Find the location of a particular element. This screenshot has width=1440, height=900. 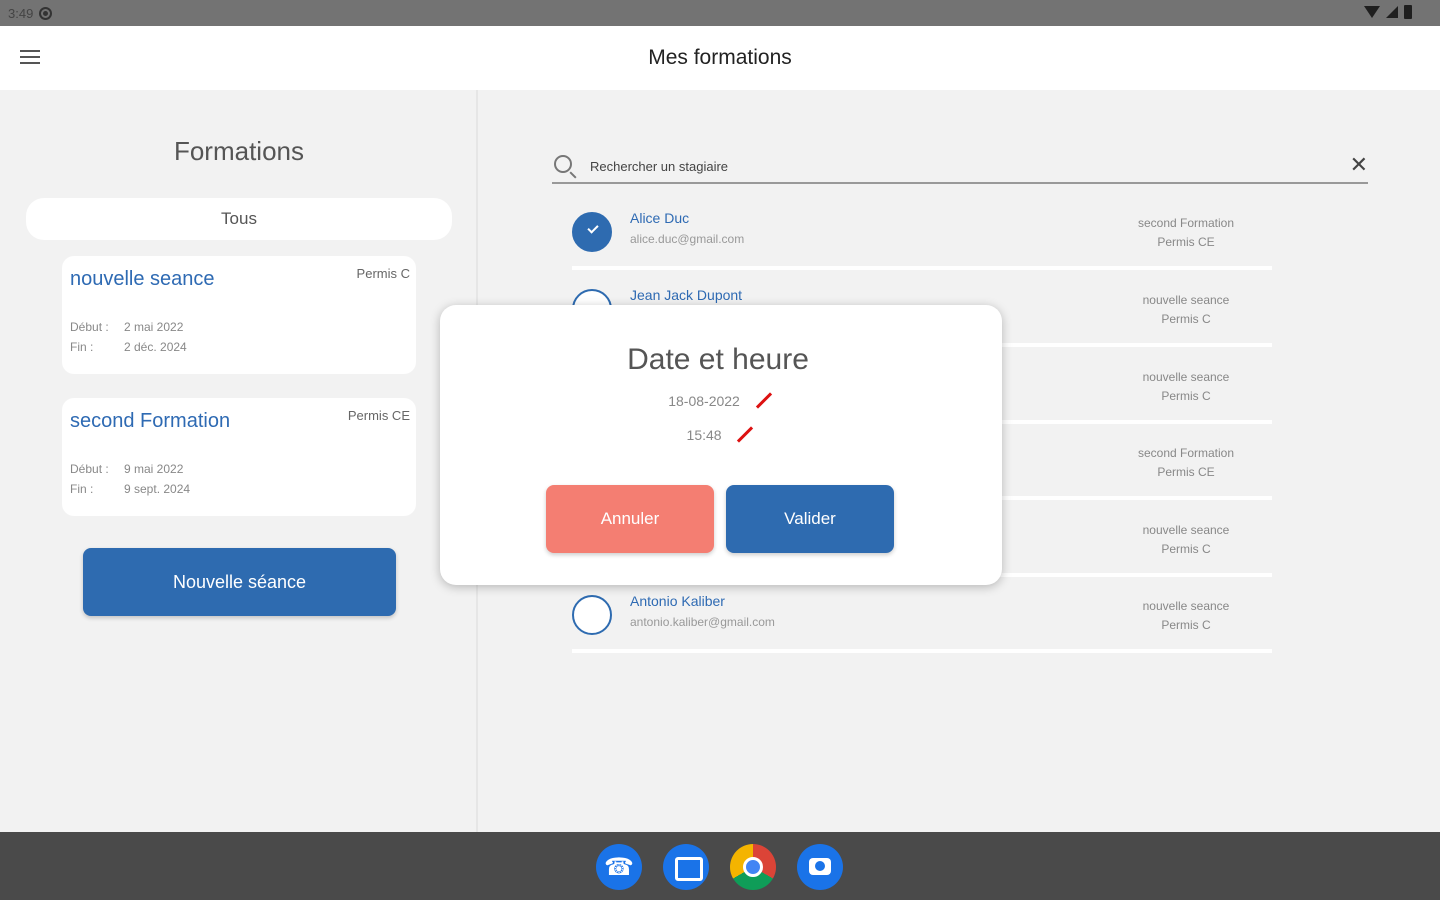

formation-card-end: Fin : 2 déc. 2024 is located at coordinates (128, 347).